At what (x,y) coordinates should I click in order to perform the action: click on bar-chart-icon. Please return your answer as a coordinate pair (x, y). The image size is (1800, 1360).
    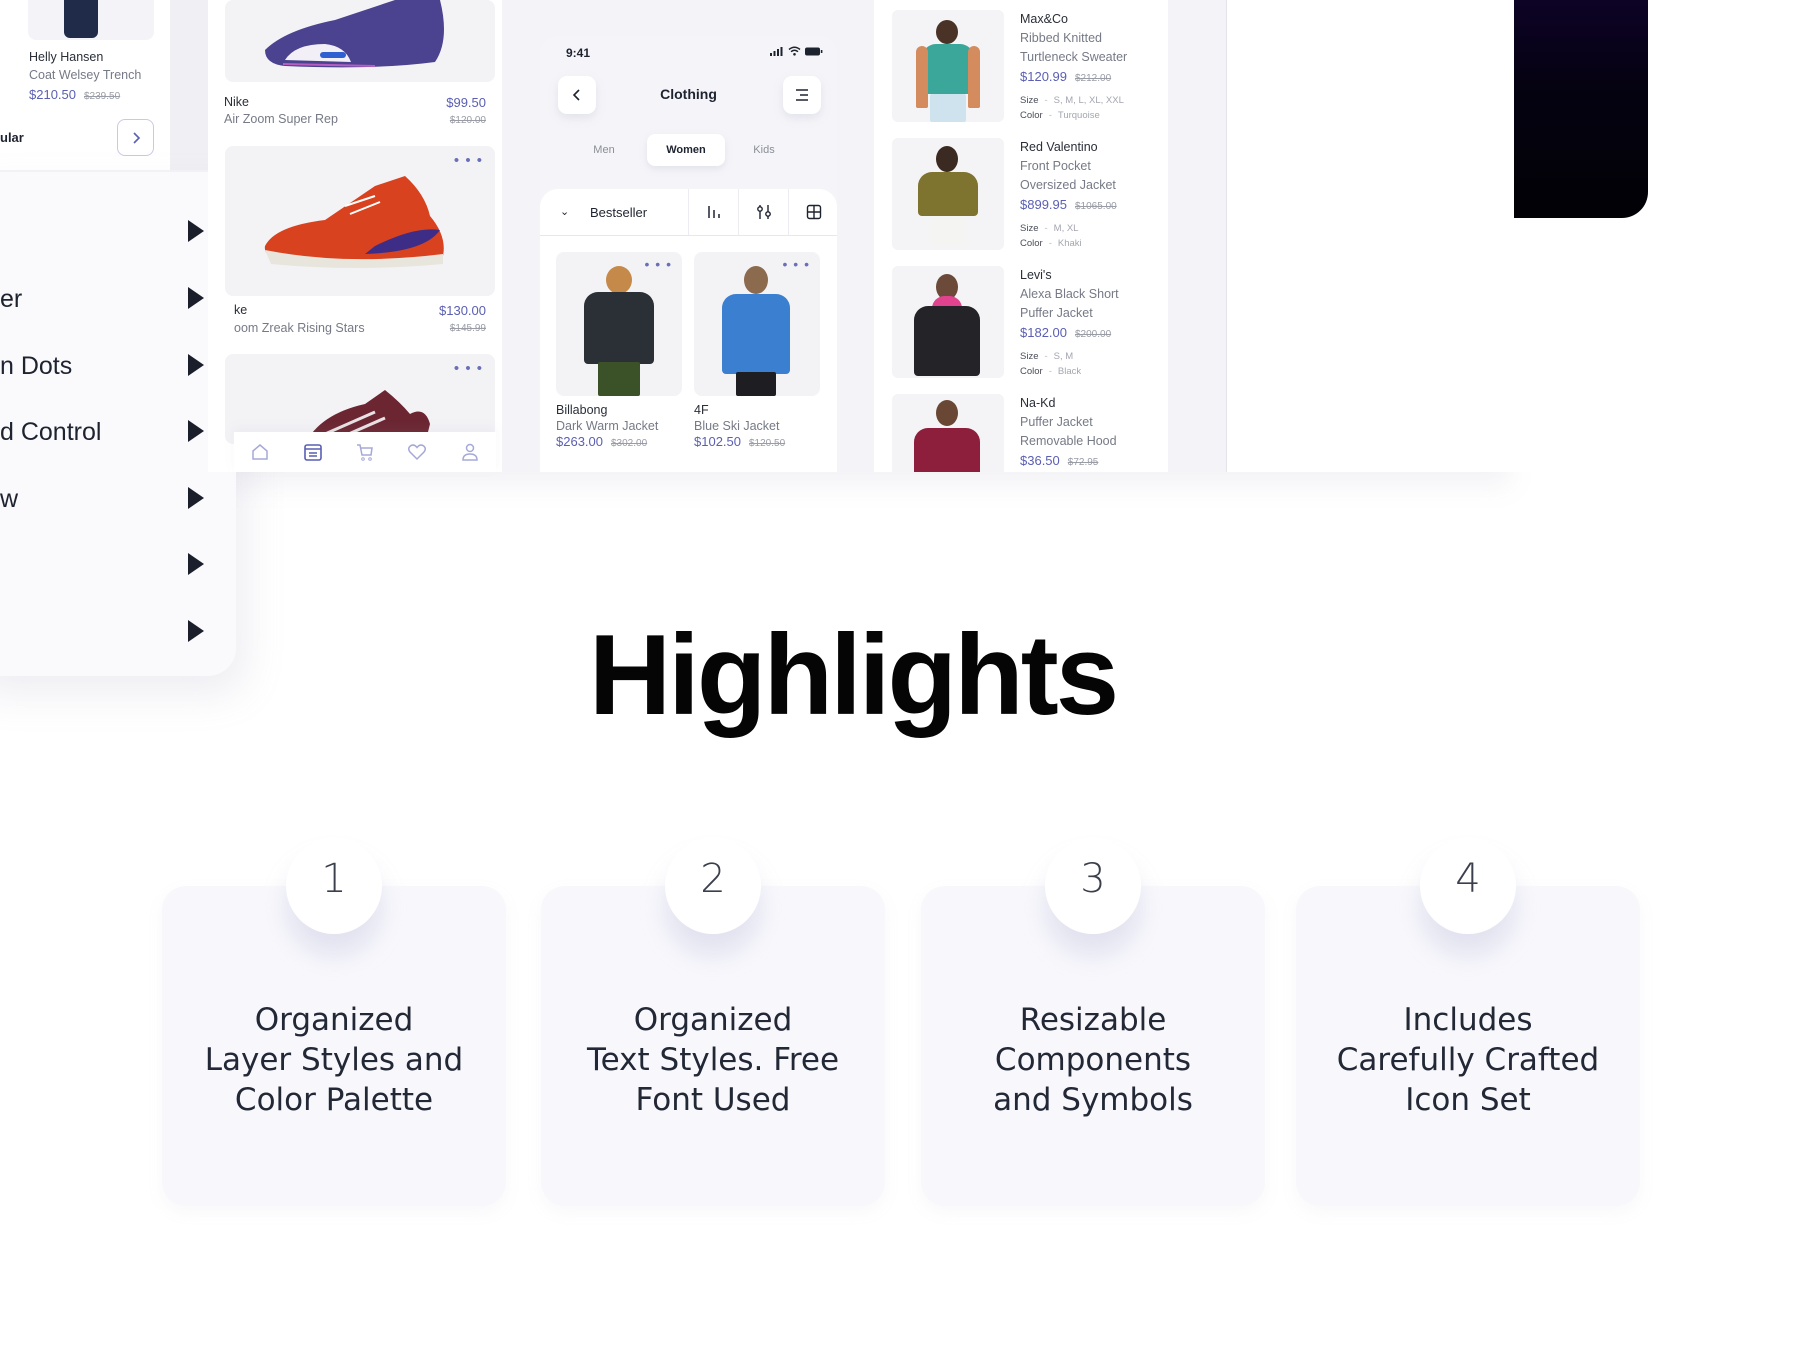
    Looking at the image, I should click on (713, 212).